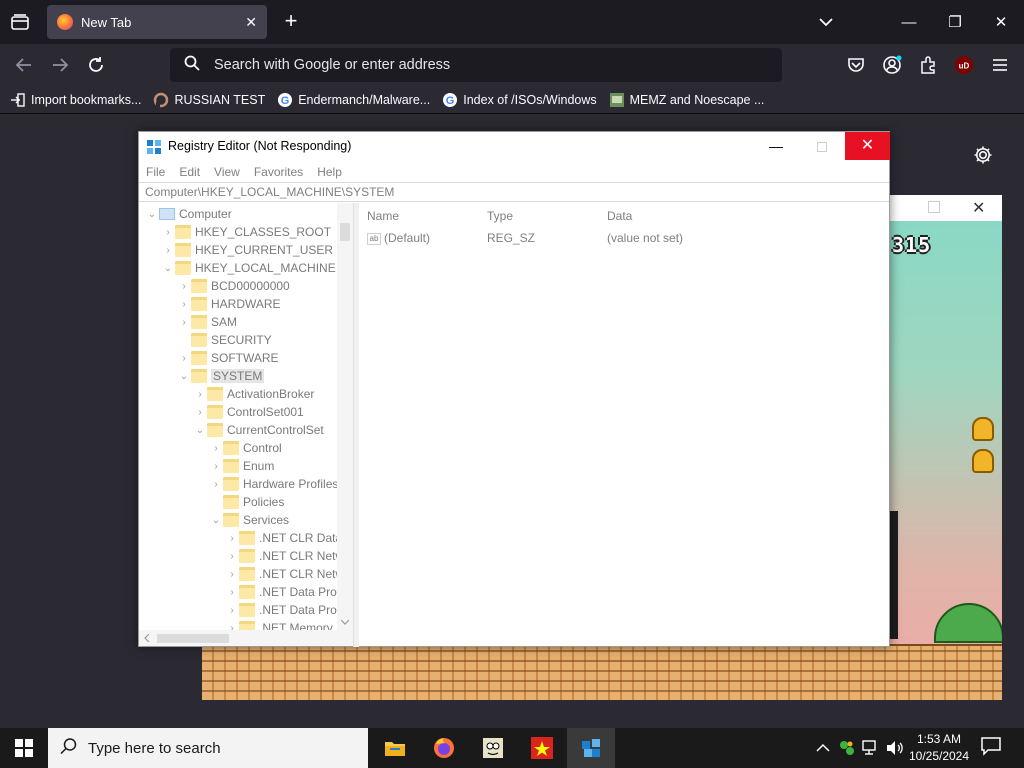 The height and width of the screenshot is (768, 1024). Describe the element at coordinates (241, 466) in the screenshot. I see `tree-node: › Enum` at that location.